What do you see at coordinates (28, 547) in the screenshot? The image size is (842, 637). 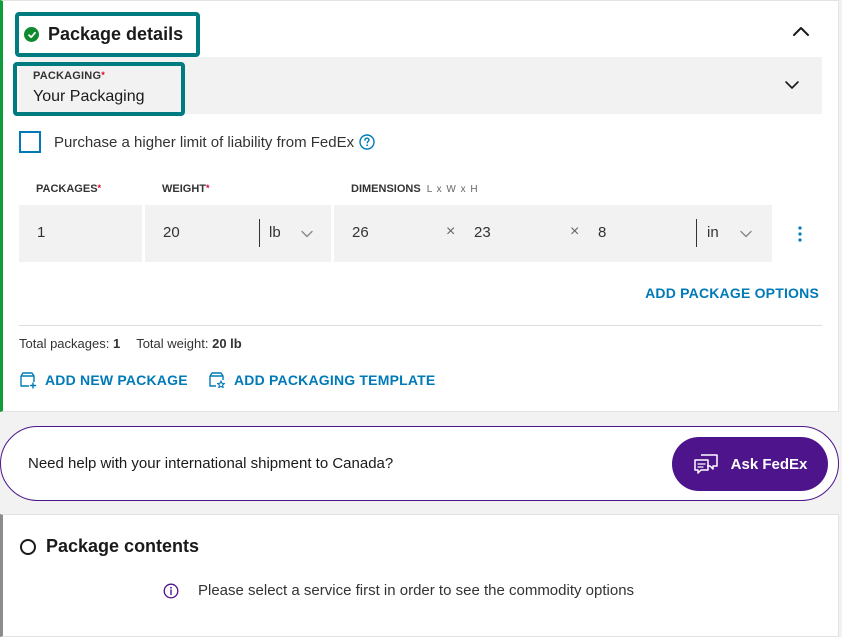 I see `empty-circle-icon` at bounding box center [28, 547].